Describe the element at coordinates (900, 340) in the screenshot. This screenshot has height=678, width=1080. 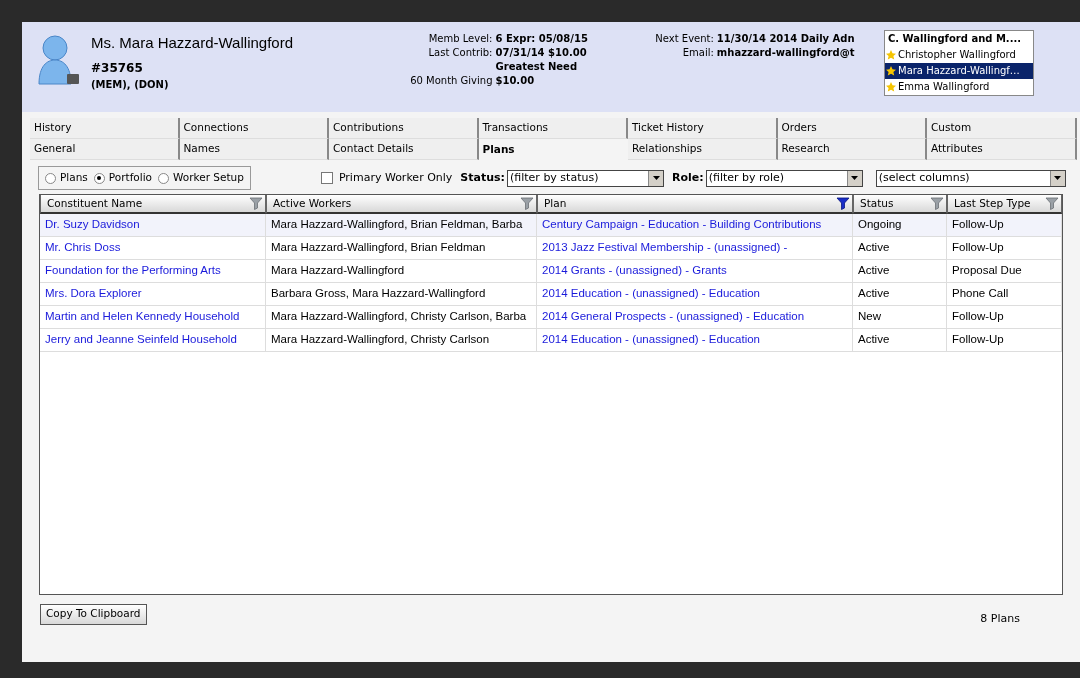
I see `table-cell: Active` at that location.